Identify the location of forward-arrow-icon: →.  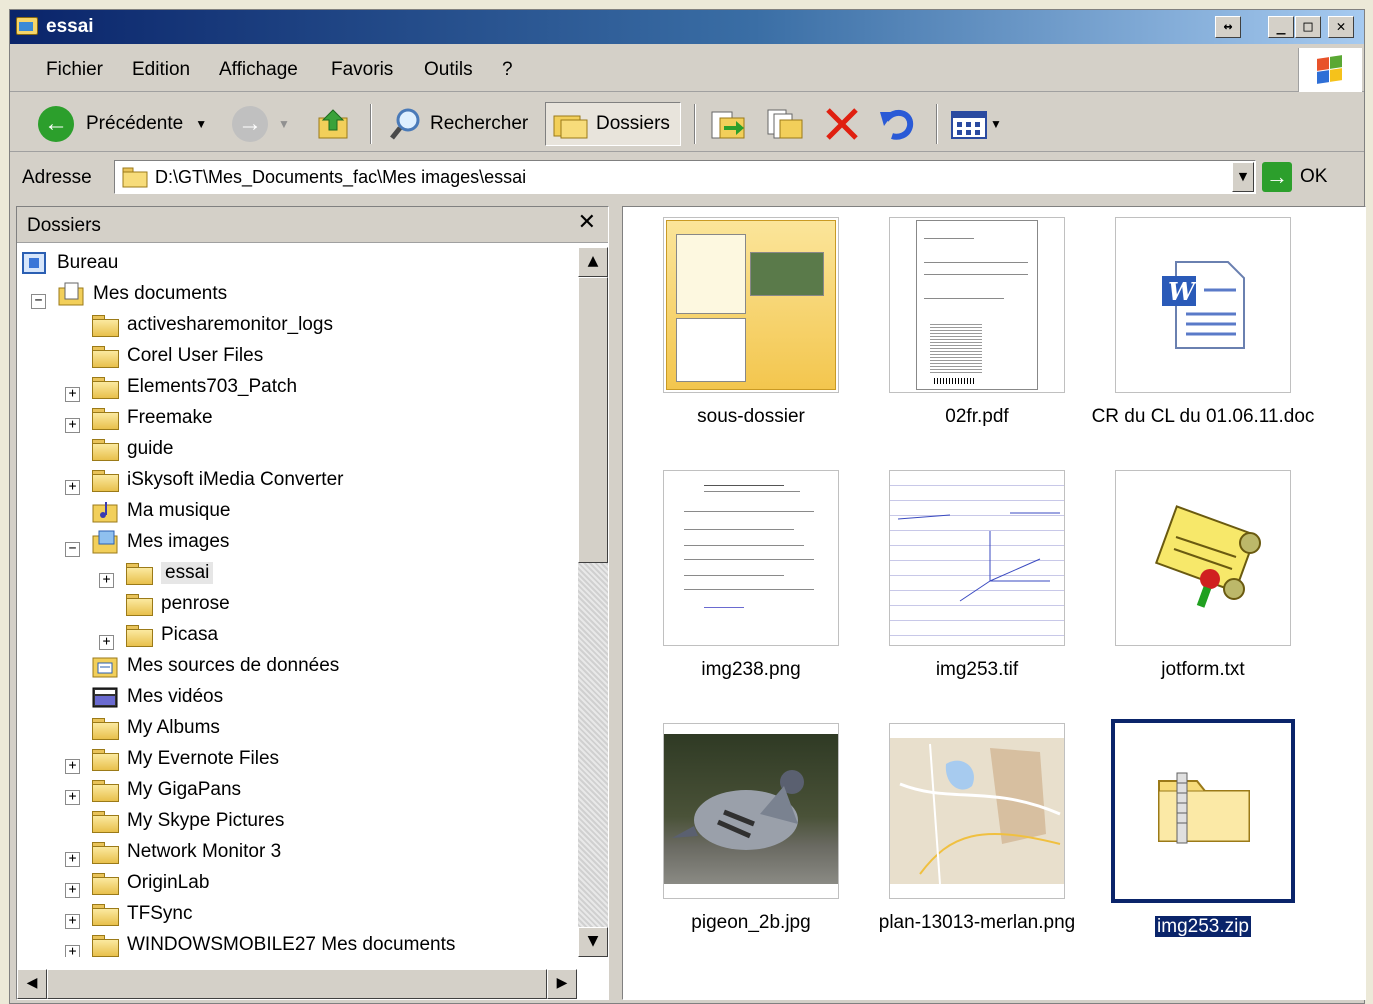
(250, 124).